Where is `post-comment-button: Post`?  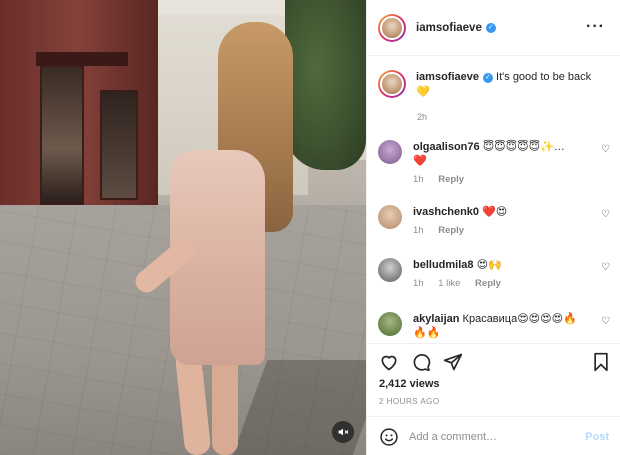 post-comment-button: Post is located at coordinates (597, 437).